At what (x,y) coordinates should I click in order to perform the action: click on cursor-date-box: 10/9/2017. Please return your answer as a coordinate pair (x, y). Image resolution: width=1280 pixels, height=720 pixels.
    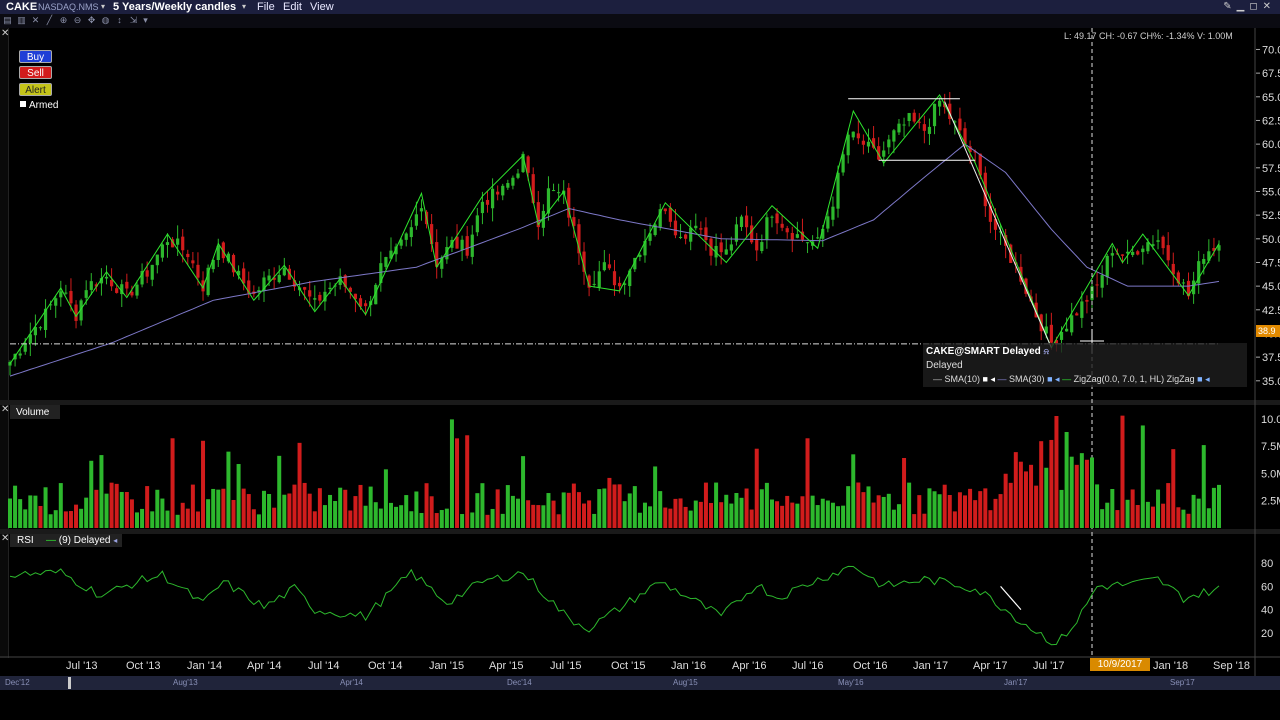
    Looking at the image, I should click on (1120, 664).